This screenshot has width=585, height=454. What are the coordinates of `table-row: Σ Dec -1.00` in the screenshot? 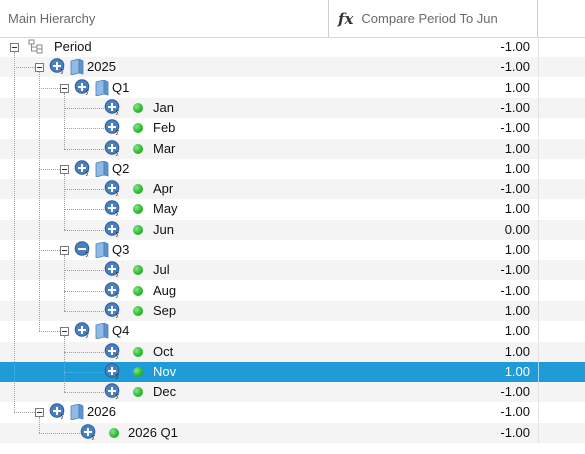 It's located at (292, 392).